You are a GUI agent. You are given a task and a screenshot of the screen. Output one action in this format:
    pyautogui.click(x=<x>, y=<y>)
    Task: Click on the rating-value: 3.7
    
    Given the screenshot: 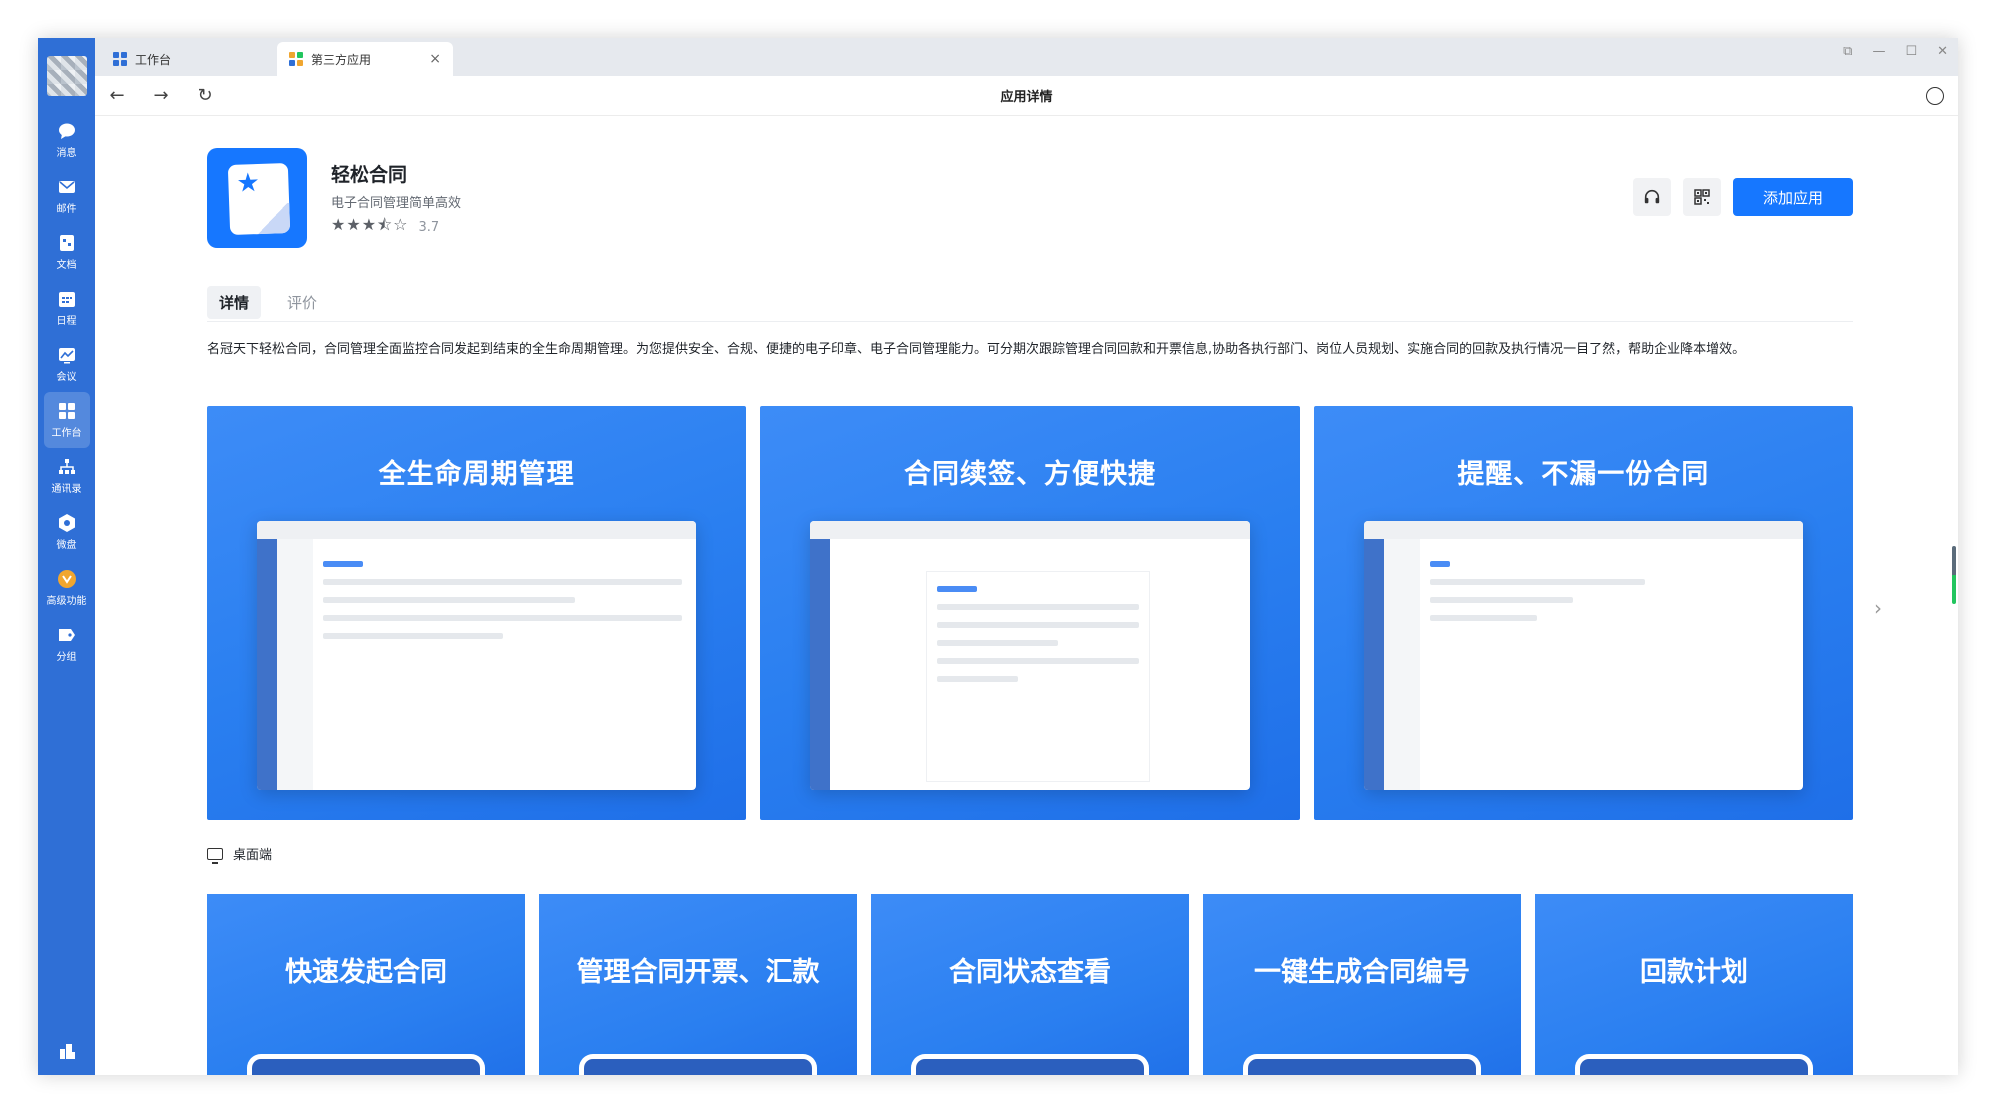 What is the action you would take?
    pyautogui.click(x=429, y=227)
    